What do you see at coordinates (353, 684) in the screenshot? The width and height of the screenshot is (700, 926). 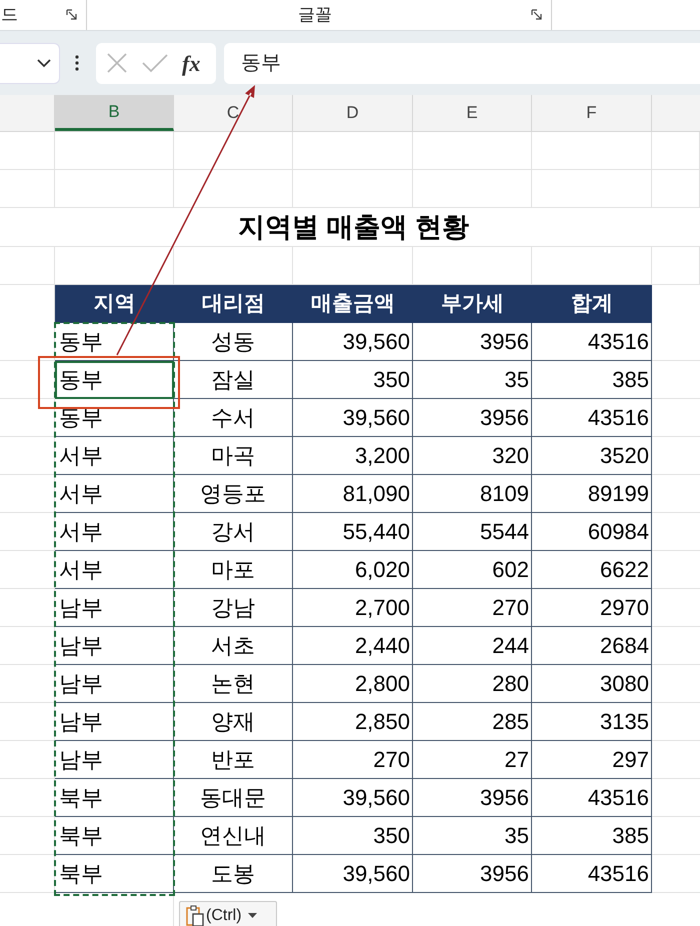 I see `table-cell: 2,800` at bounding box center [353, 684].